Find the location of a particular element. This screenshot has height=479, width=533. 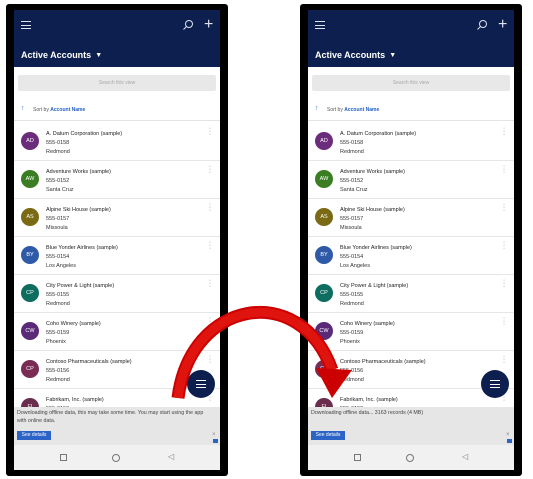

android-nav-bar: ◁ is located at coordinates (411, 457).